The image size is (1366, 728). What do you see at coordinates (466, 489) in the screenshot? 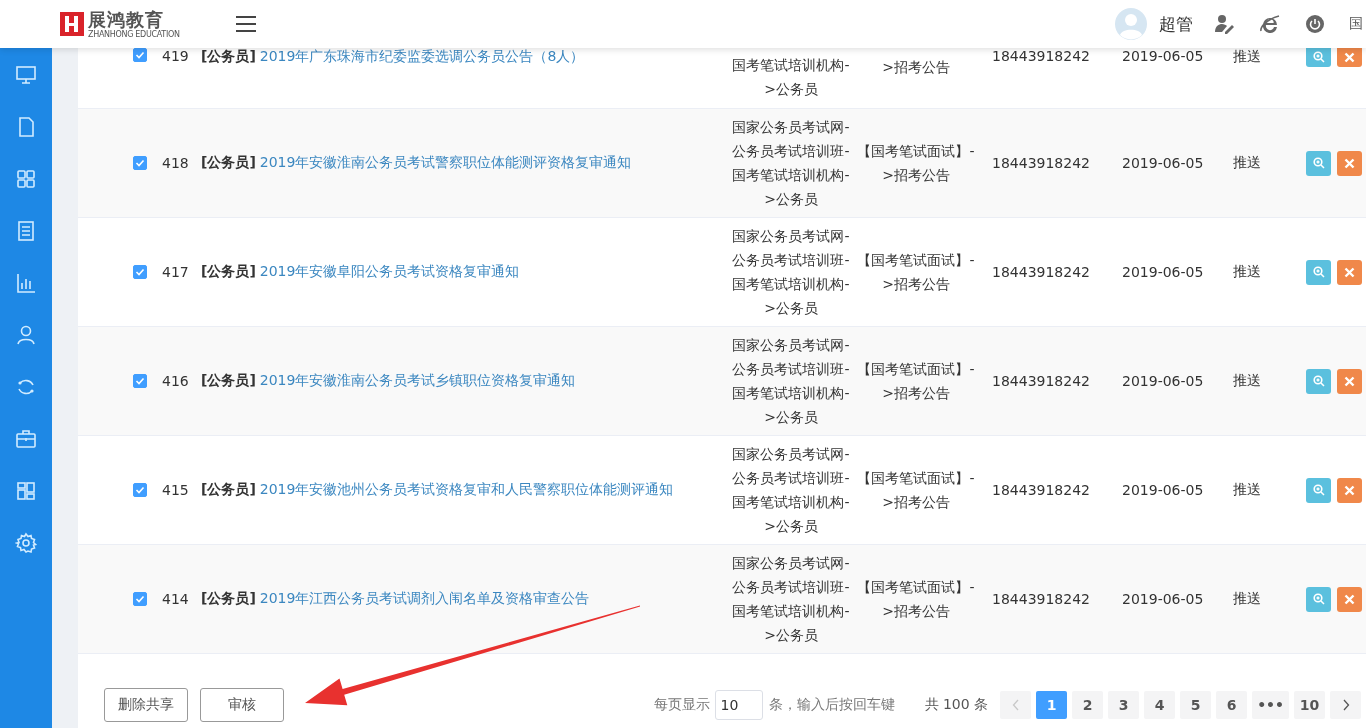
I see `title-link: 2019年安徽池州公务员考试资格复审和人民警察职位体能测评通知` at bounding box center [466, 489].